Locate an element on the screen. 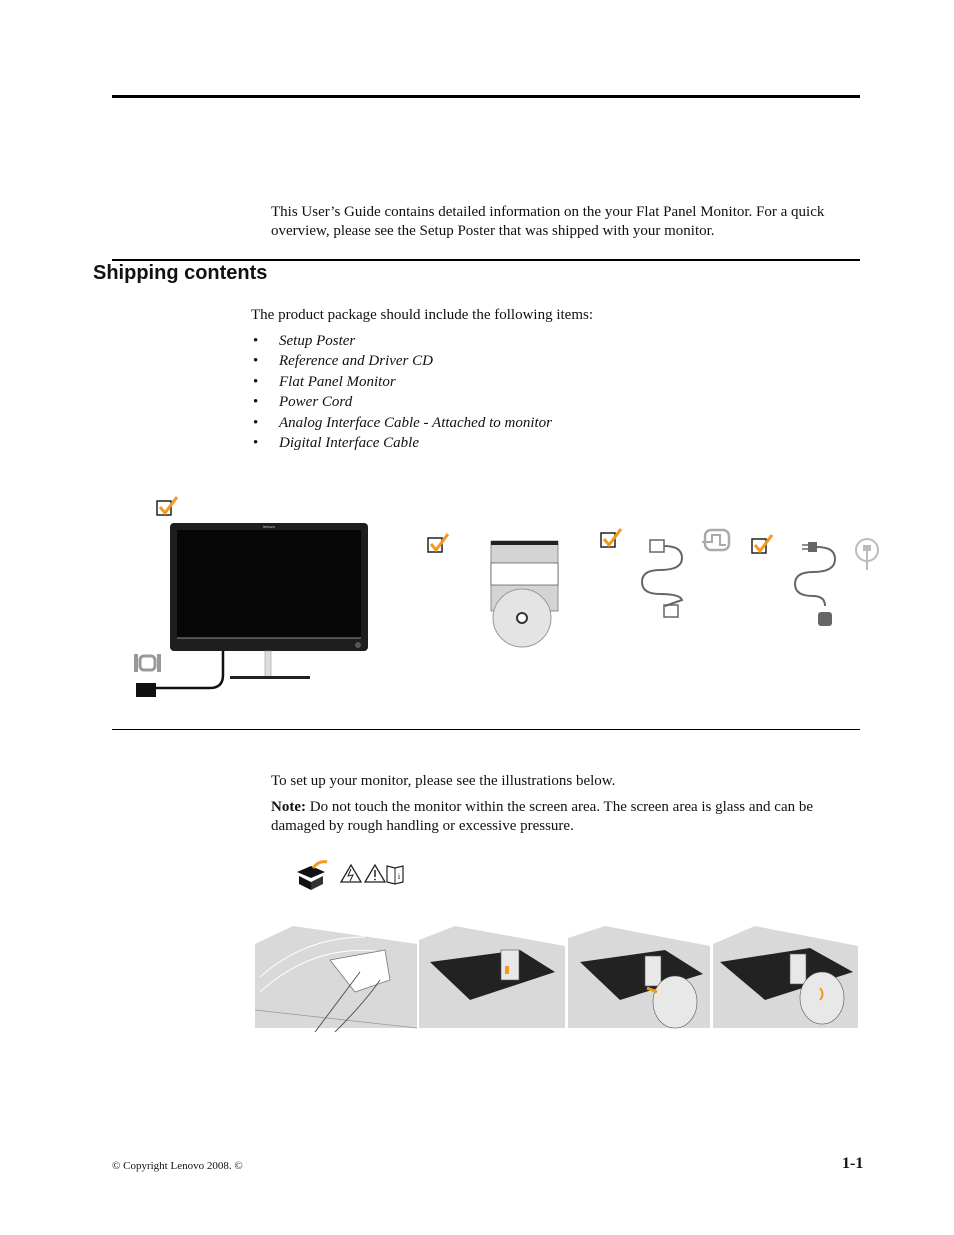 The image size is (954, 1235). cd-icon is located at coordinates (524, 594).